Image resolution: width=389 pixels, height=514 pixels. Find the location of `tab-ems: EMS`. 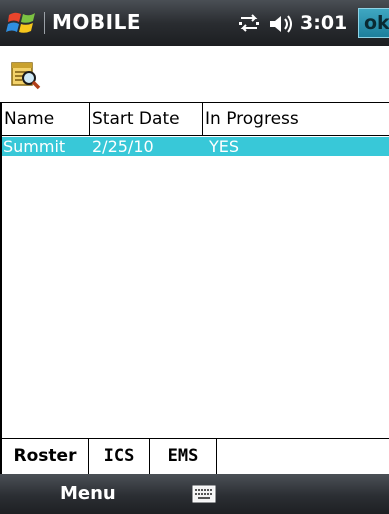

tab-ems: EMS is located at coordinates (183, 456).